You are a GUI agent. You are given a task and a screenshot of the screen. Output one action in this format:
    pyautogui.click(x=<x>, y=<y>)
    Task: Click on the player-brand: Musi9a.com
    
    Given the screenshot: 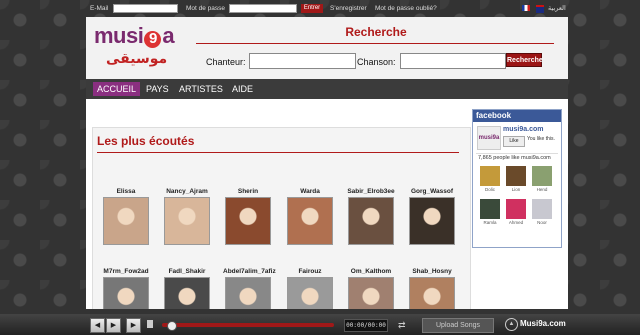 What is the action you would take?
    pyautogui.click(x=543, y=323)
    